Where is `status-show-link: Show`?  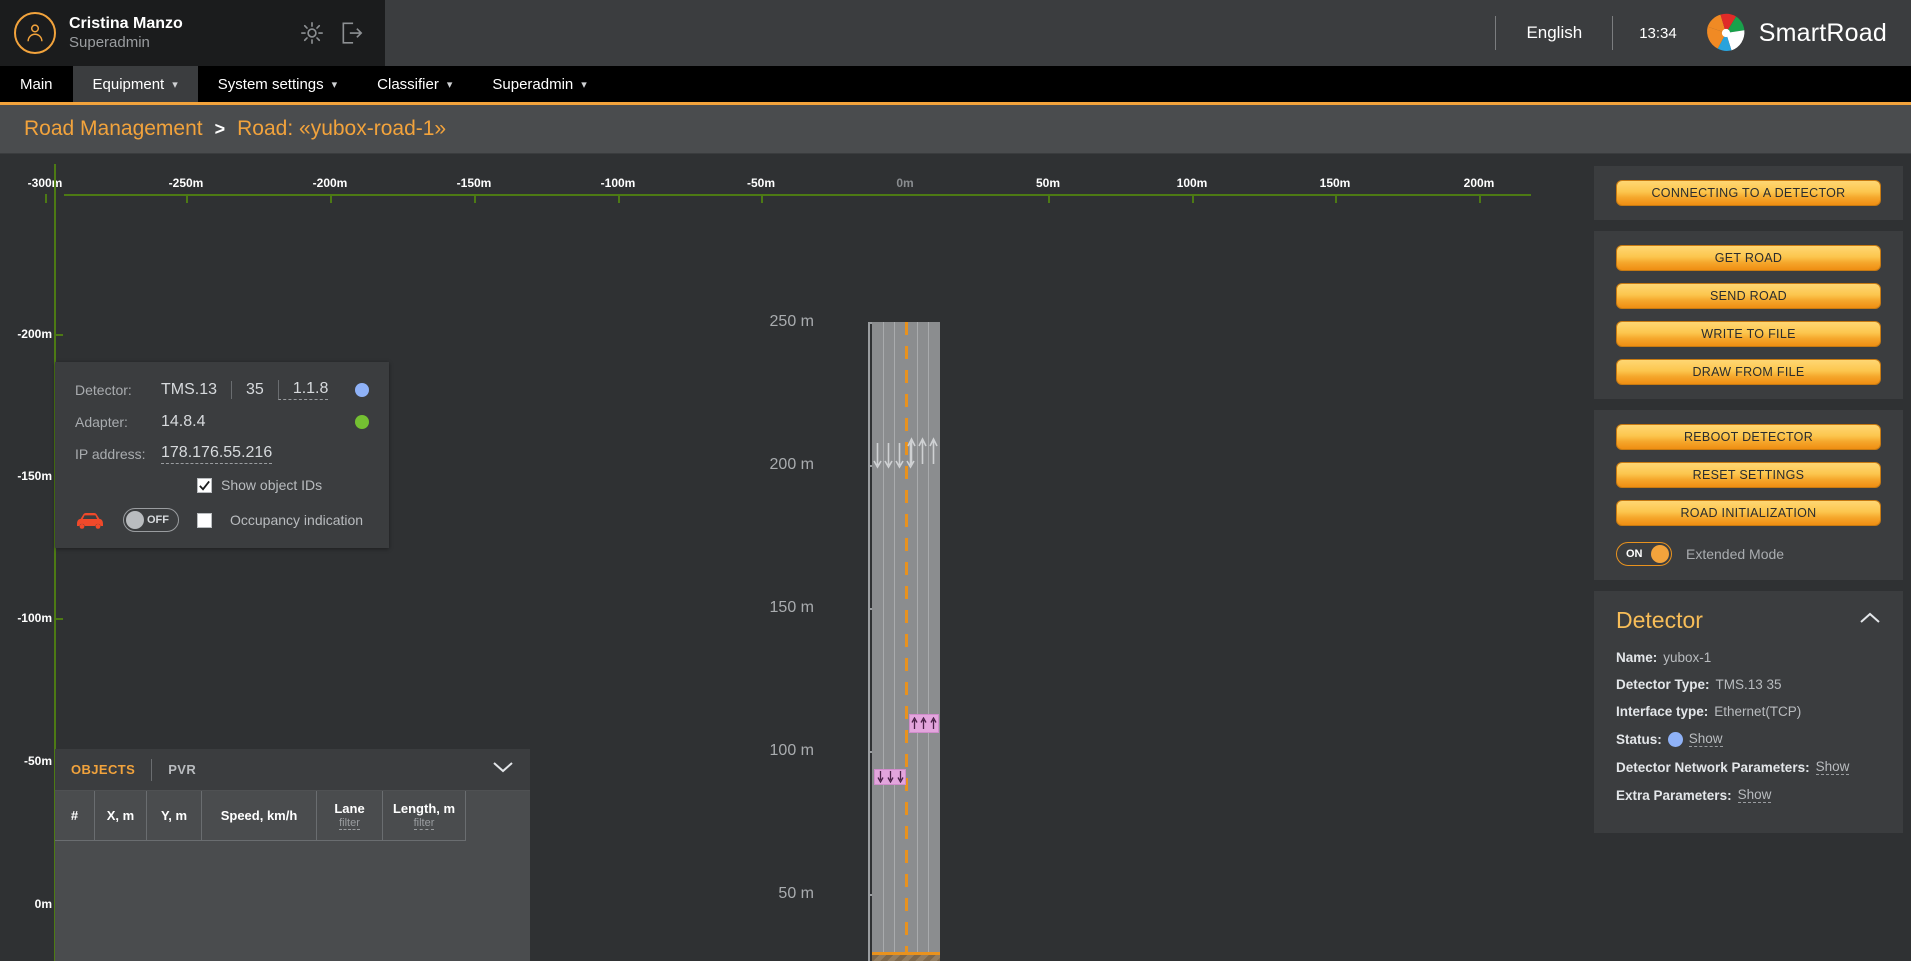 status-show-link: Show is located at coordinates (1705, 739).